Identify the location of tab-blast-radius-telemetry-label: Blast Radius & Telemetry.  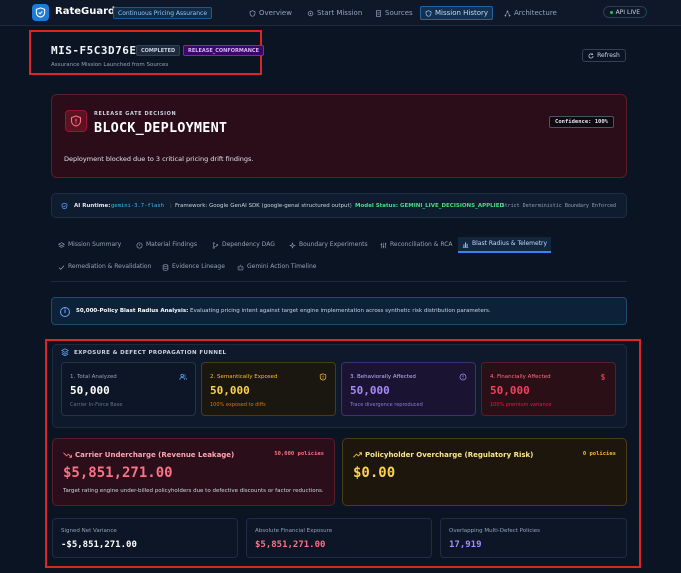
(510, 243).